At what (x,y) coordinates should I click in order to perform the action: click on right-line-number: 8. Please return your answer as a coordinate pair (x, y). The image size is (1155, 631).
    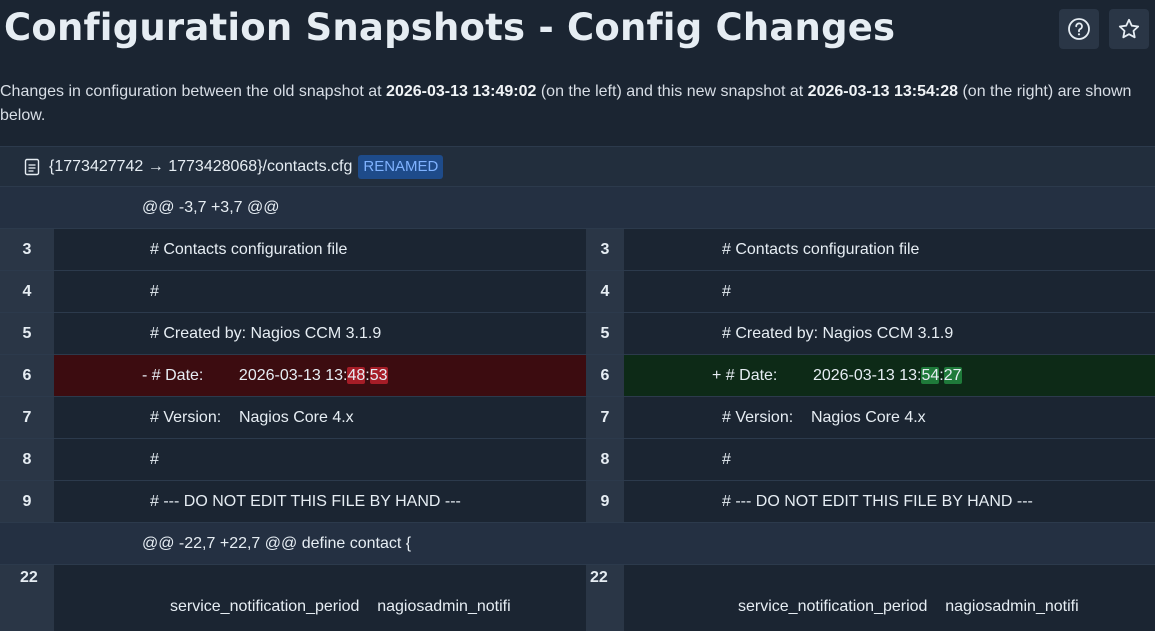
    Looking at the image, I should click on (605, 460).